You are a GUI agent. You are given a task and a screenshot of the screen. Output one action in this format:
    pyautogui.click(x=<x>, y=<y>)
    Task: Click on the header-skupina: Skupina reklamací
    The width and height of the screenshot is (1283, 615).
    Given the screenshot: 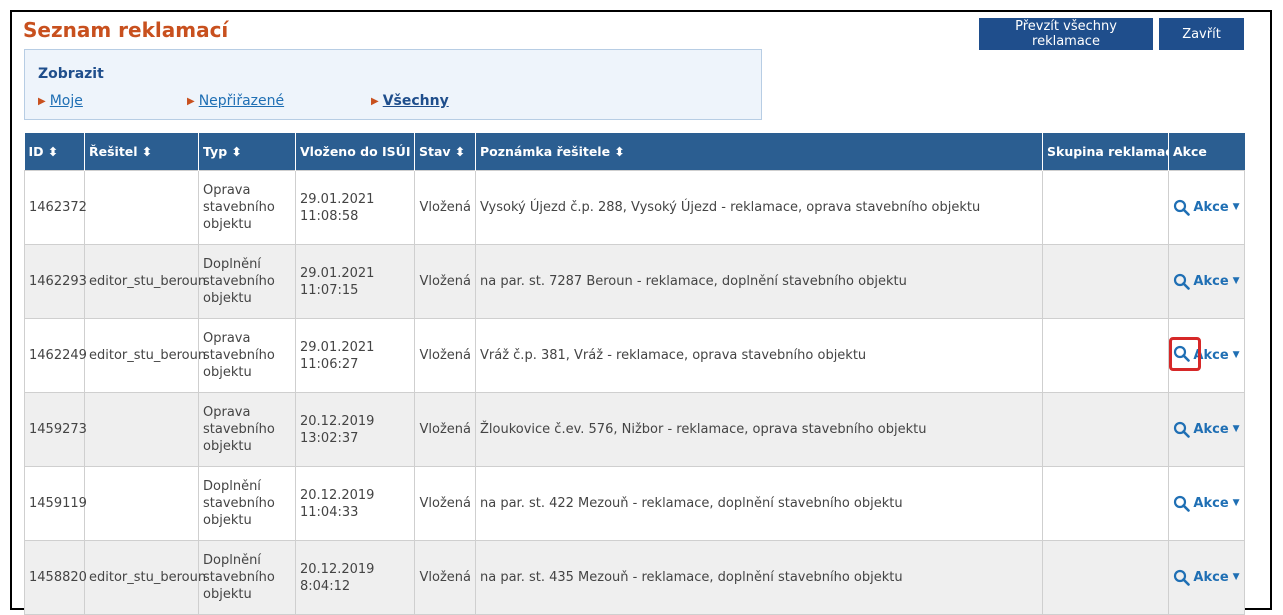 What is the action you would take?
    pyautogui.click(x=1105, y=152)
    